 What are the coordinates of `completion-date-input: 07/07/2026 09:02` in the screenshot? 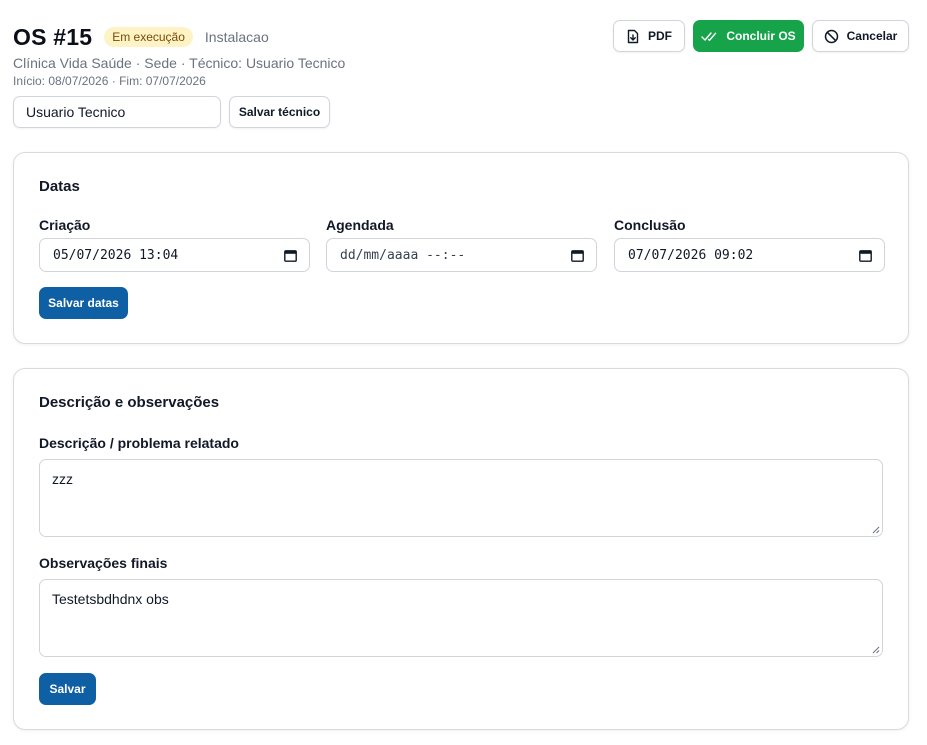 It's located at (749, 255).